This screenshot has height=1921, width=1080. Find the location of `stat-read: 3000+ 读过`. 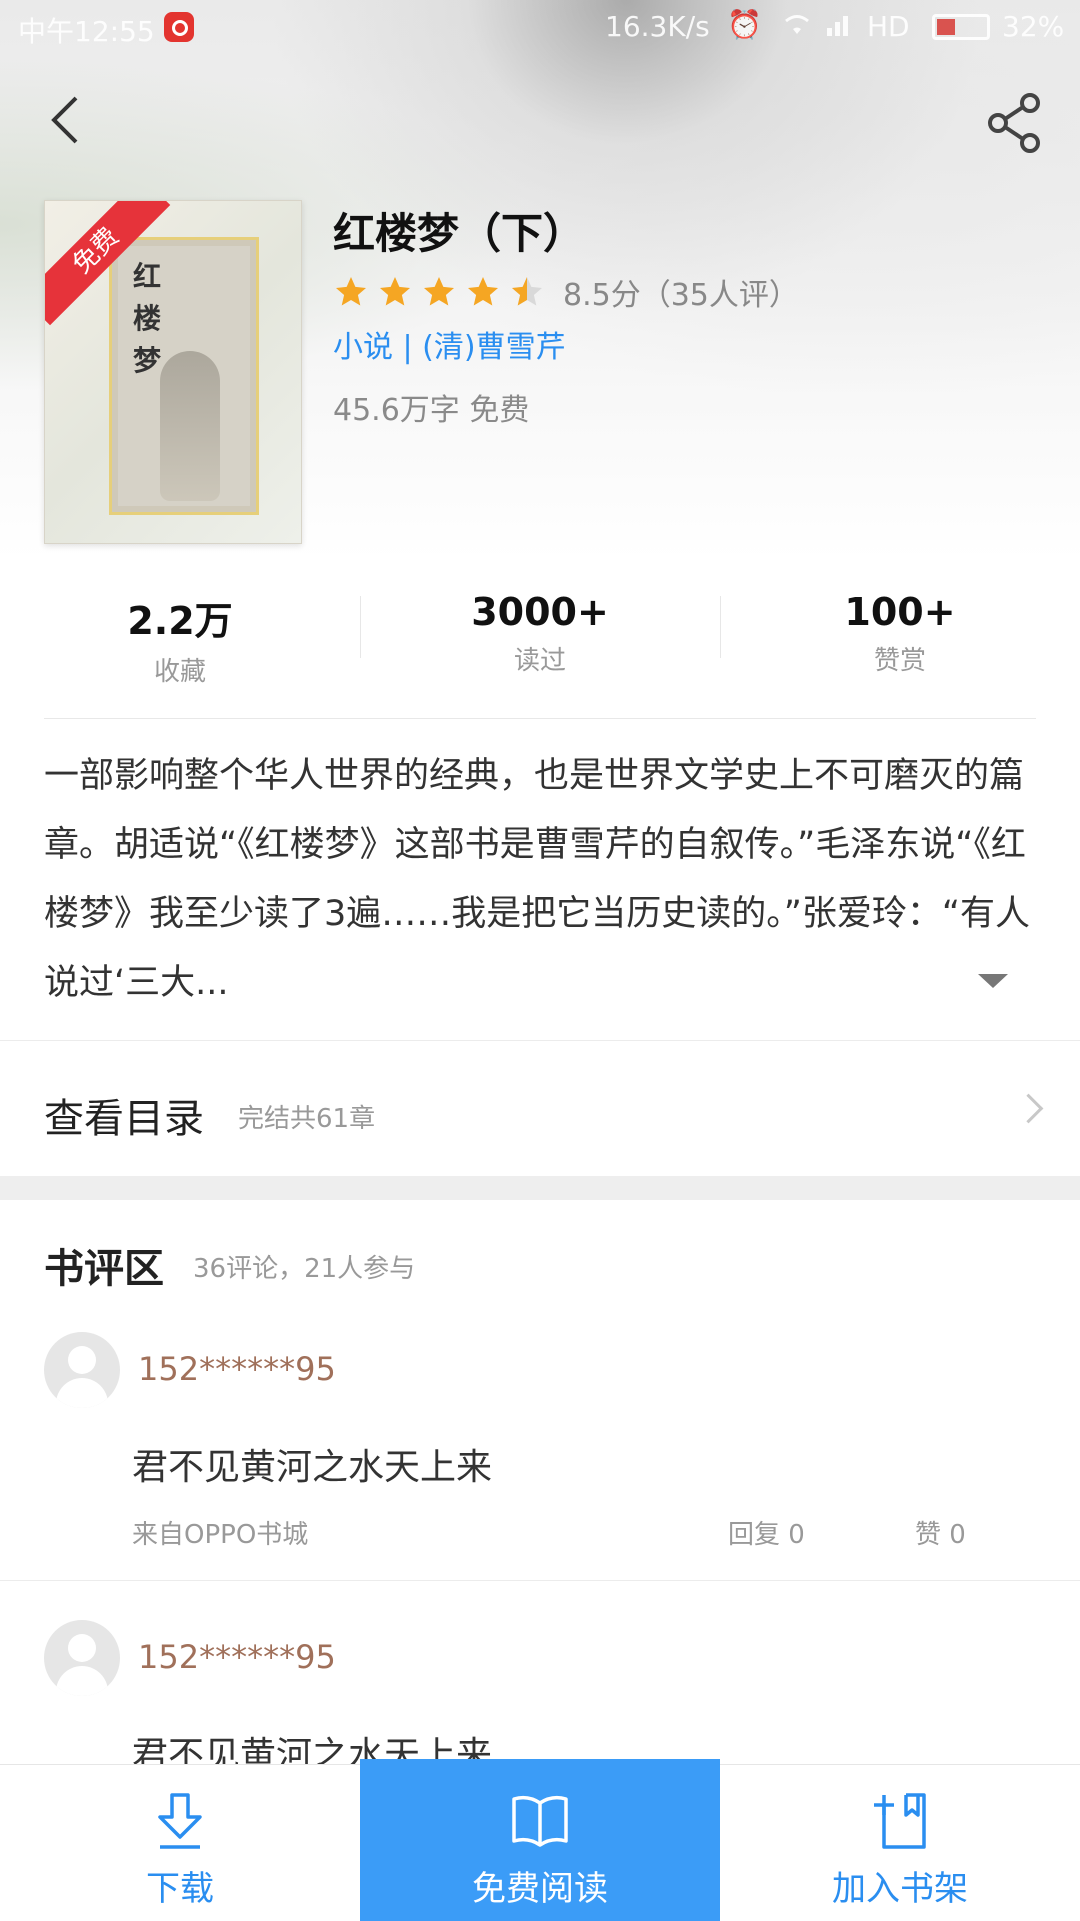

stat-read: 3000+ 读过 is located at coordinates (540, 633).